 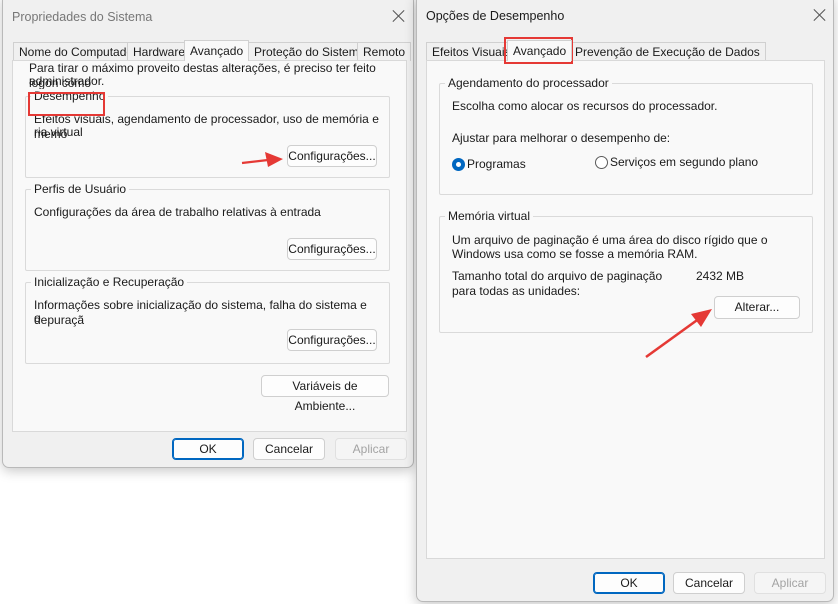 What do you see at coordinates (458, 164) in the screenshot?
I see `programs-radio` at bounding box center [458, 164].